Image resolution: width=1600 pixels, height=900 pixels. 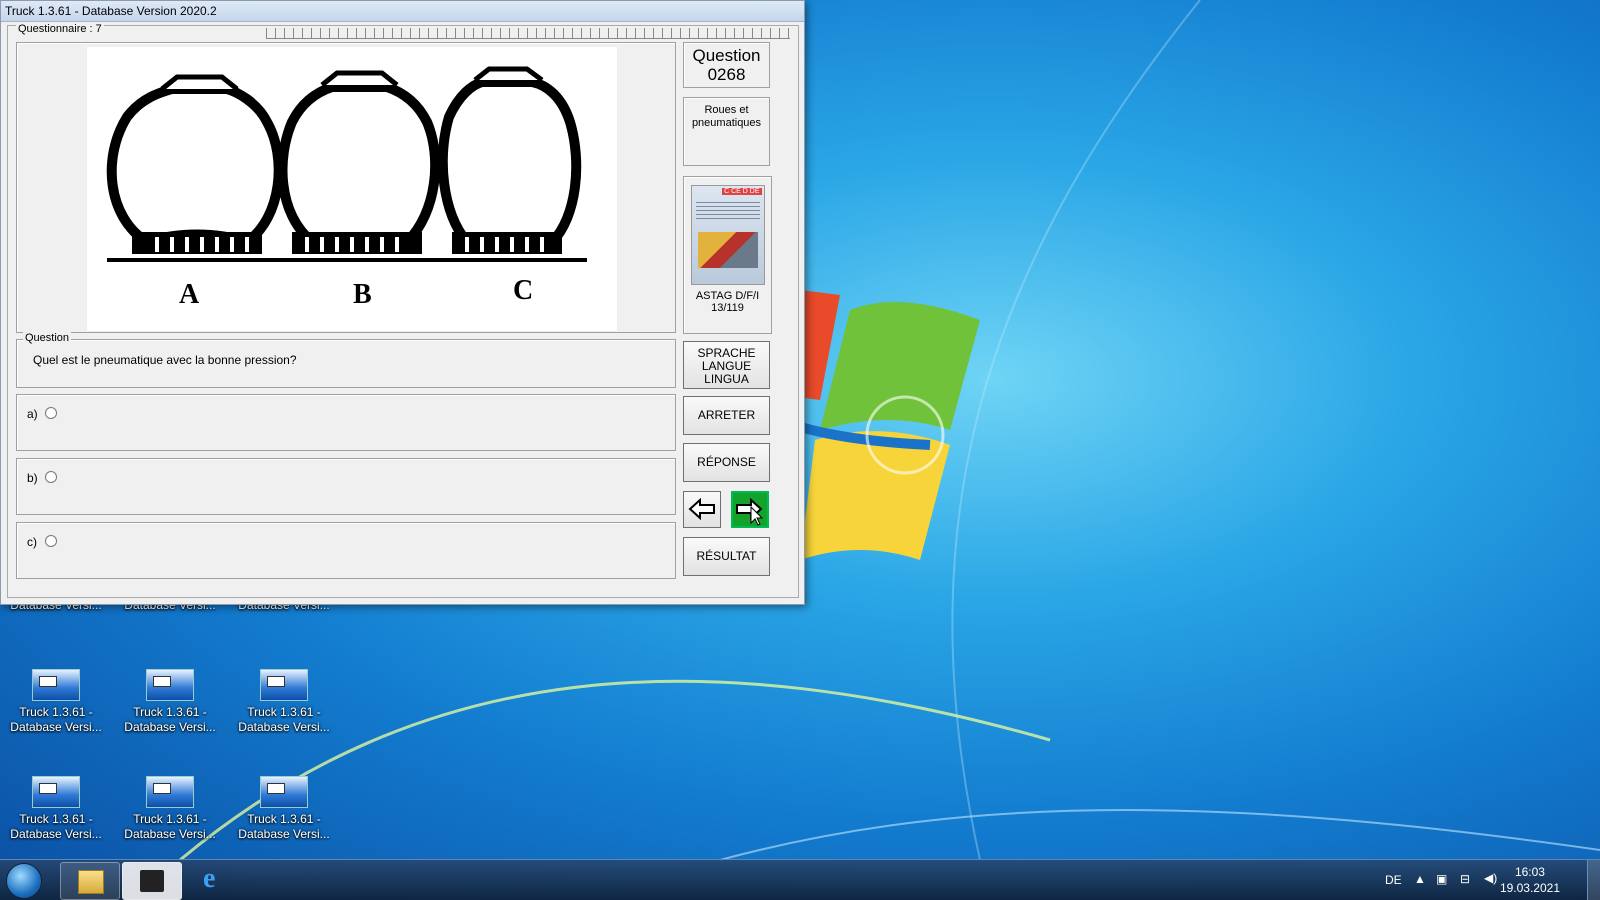 I want to click on language-indicator: DE, so click(x=1393, y=880).